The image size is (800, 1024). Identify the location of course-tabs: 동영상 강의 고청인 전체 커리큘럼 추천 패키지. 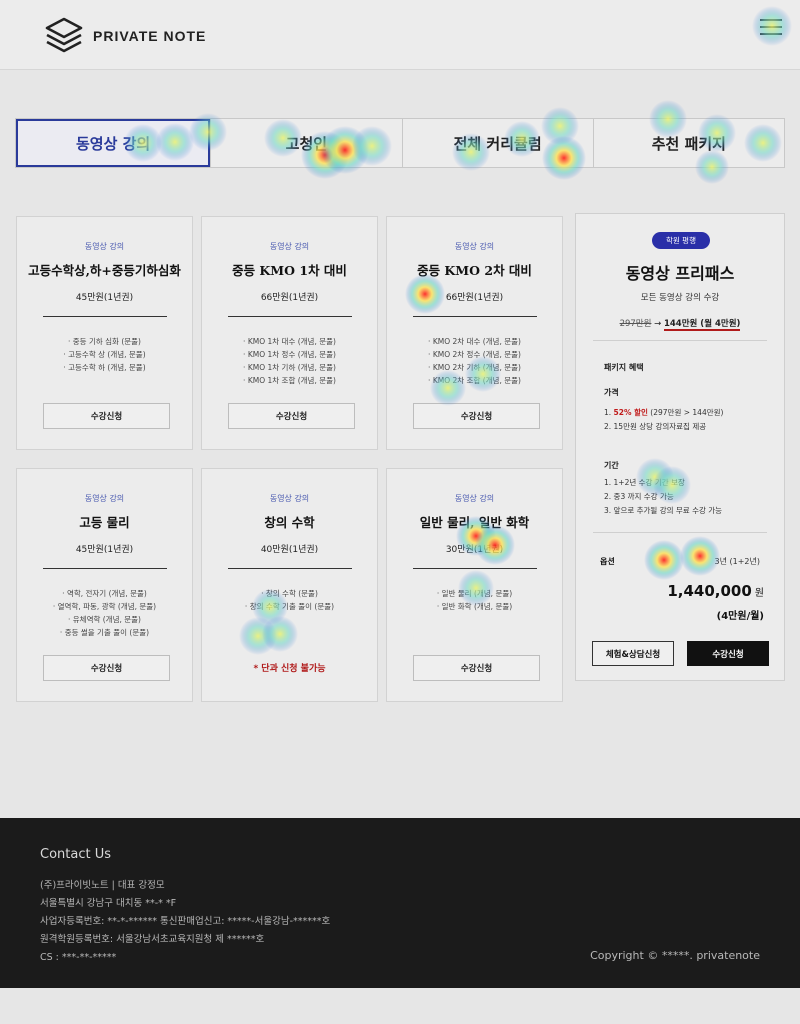
(400, 143).